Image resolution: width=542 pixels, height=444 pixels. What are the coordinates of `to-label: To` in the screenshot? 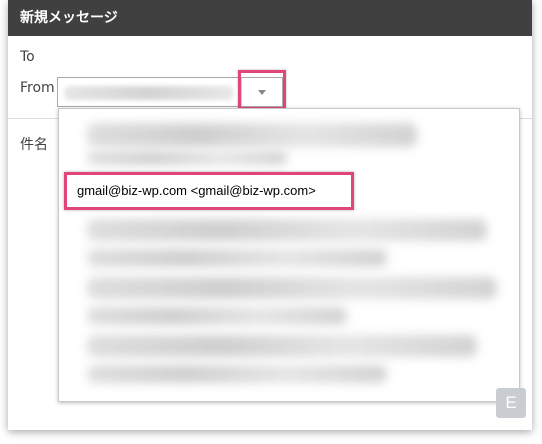 It's located at (27, 57).